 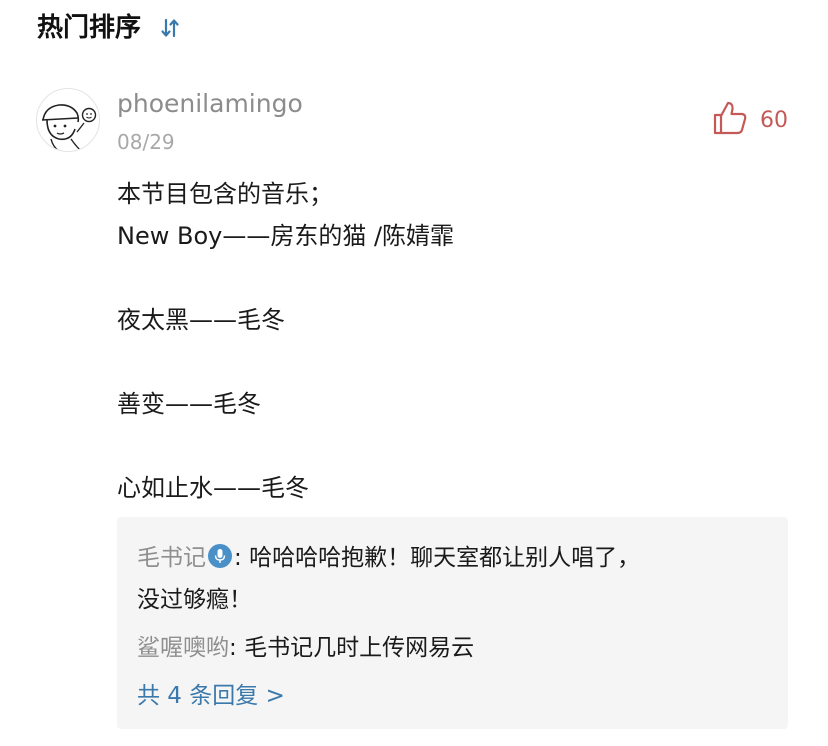 I want to click on reply-item: 毛书记: 哈哈哈哈抱歉！聊天室都让别人唱了， 没过够瘾！, so click(x=449, y=579).